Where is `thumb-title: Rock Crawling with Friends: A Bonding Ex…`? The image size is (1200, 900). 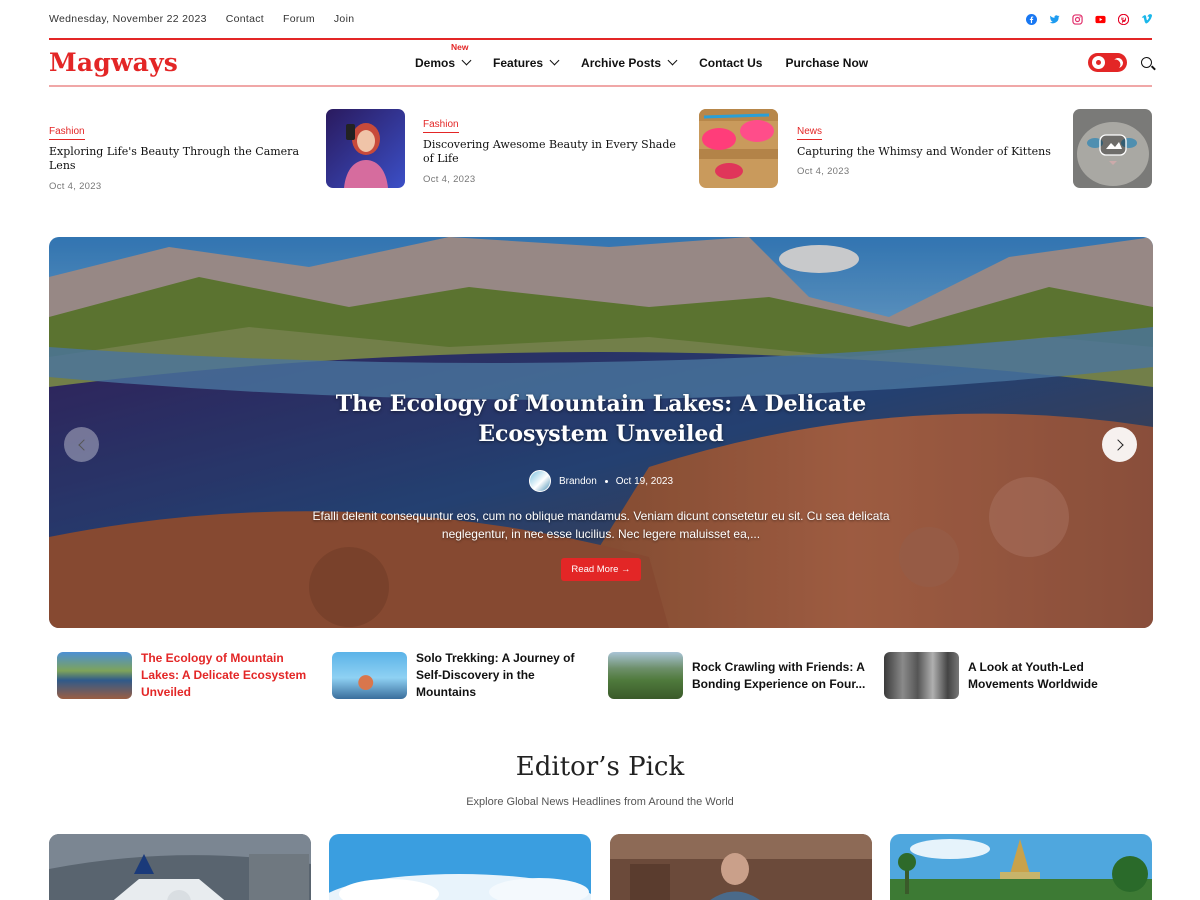 thumb-title: Rock Crawling with Friends: A Bonding Ex… is located at coordinates (779, 675).